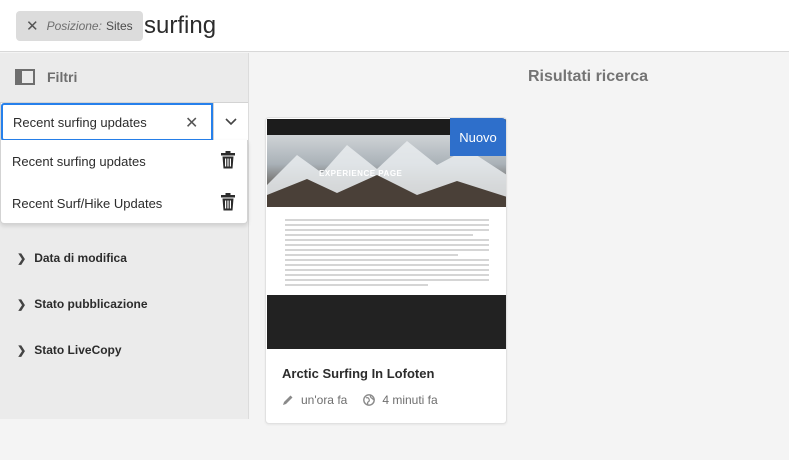  What do you see at coordinates (80, 122) in the screenshot?
I see `saved-search-value: Recent surfing updates` at bounding box center [80, 122].